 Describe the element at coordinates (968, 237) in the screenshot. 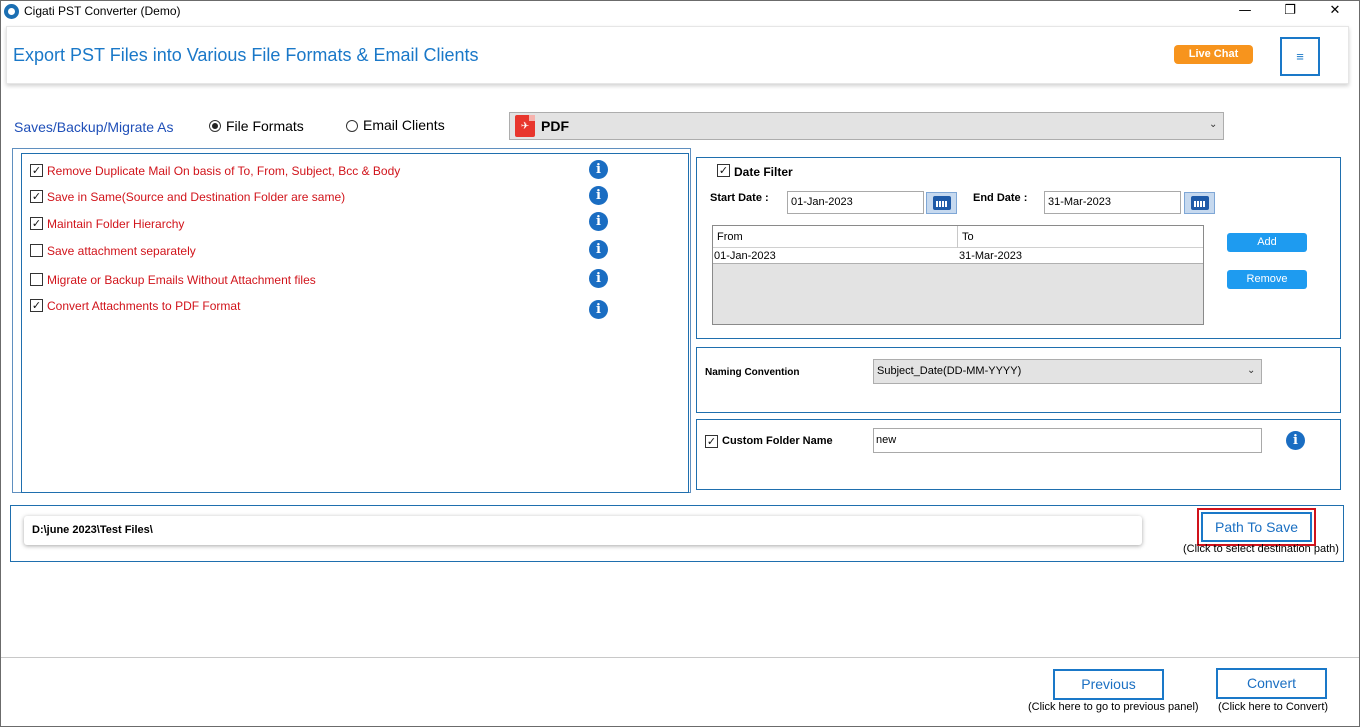

I see `column-header-to: To` at that location.